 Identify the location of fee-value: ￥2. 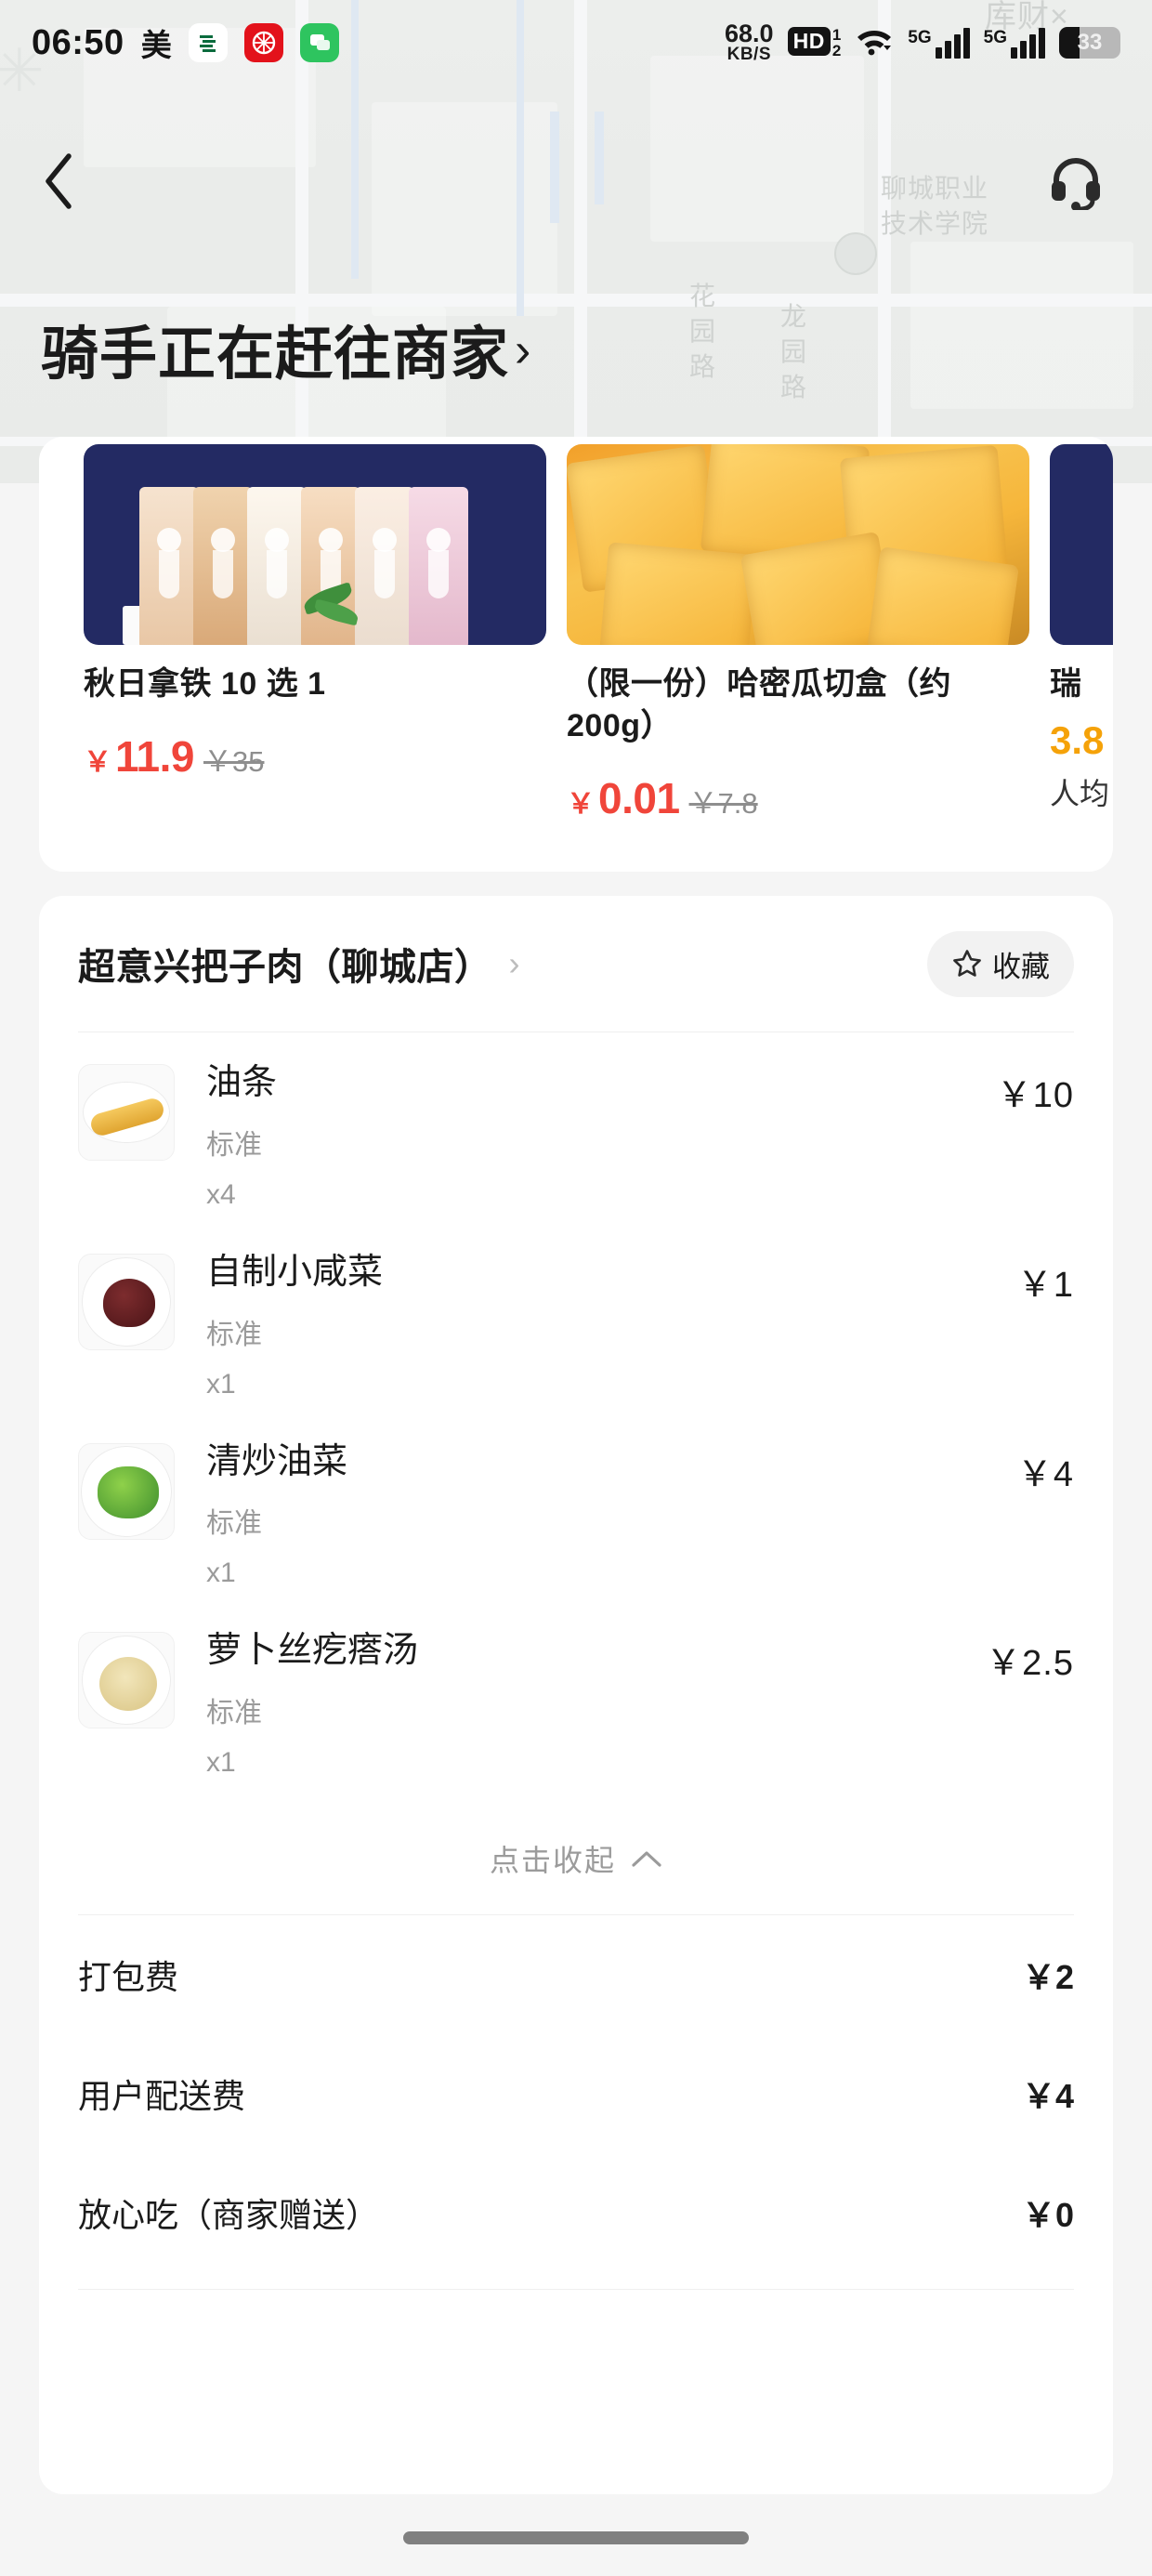
(1047, 1977).